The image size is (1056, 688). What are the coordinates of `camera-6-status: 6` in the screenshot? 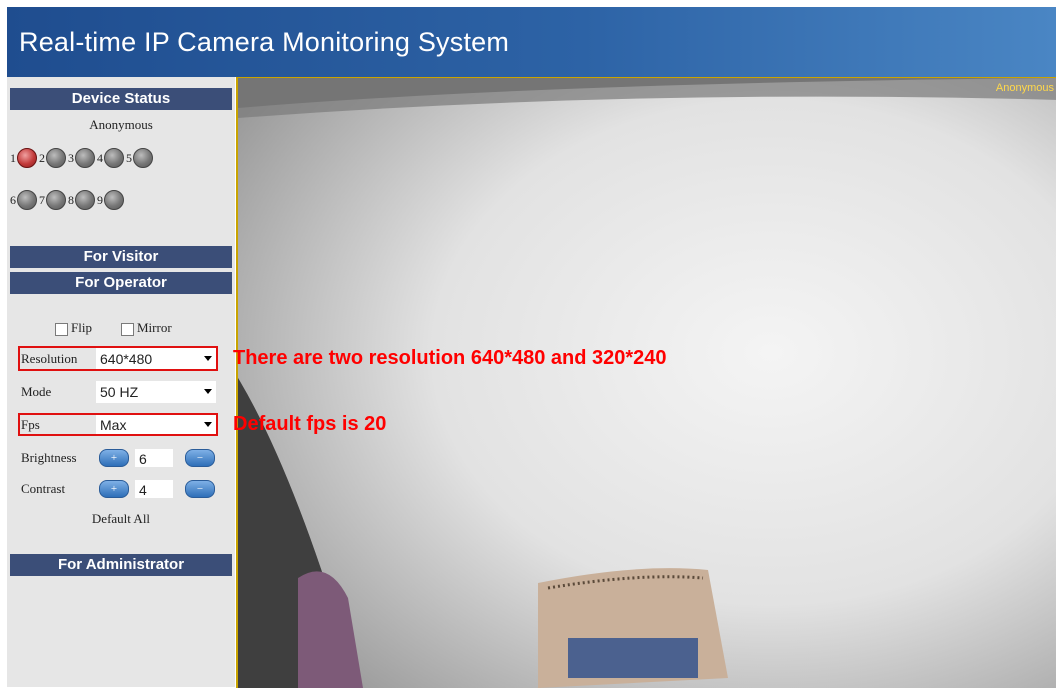 It's located at (23, 200).